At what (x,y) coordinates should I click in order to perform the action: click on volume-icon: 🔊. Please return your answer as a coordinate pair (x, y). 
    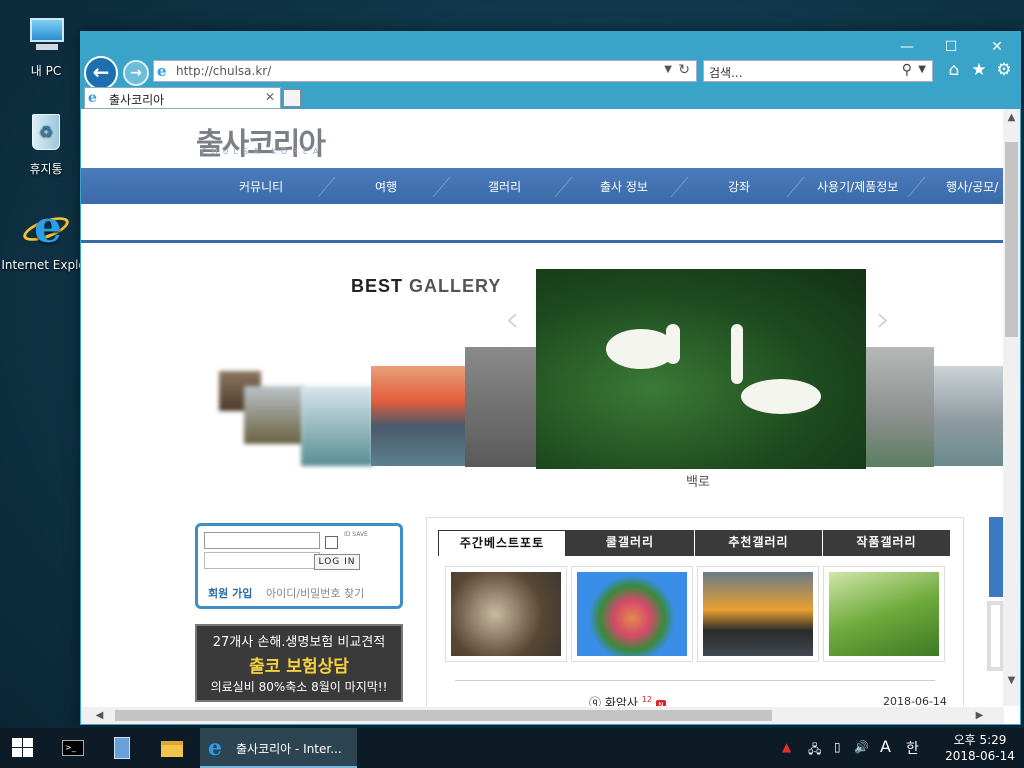
    Looking at the image, I should click on (861, 747).